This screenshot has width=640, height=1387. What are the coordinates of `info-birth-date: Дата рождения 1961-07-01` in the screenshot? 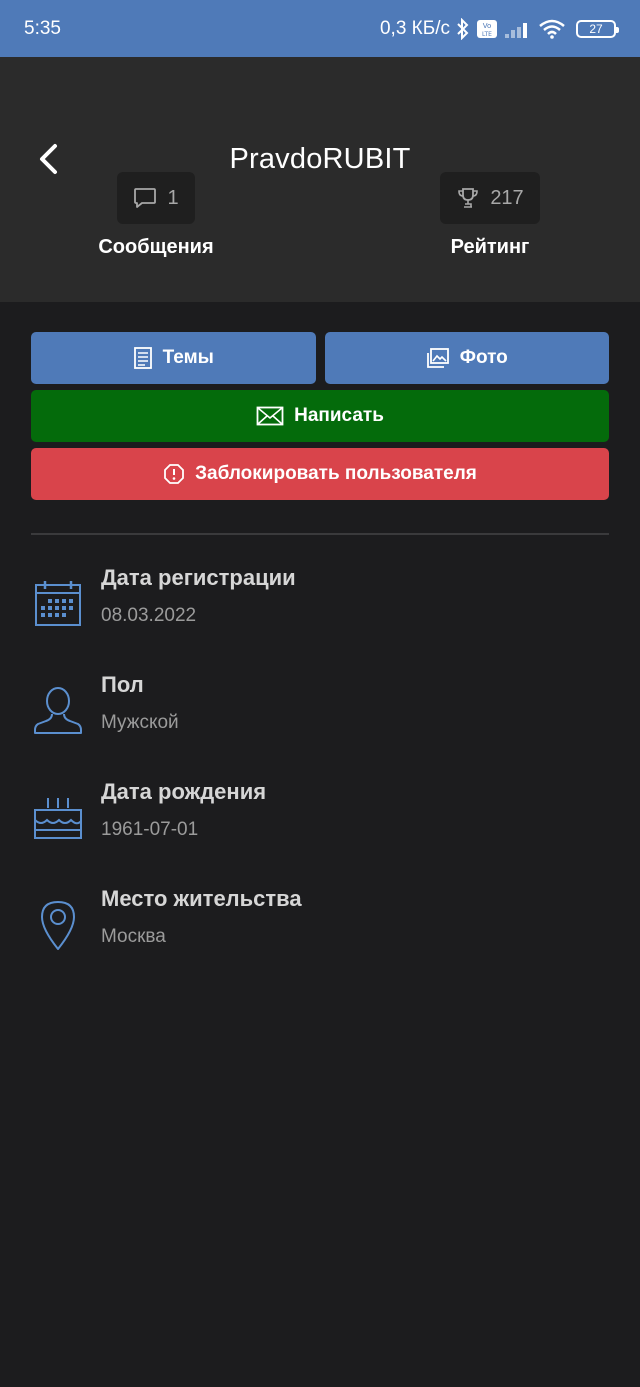 It's located at (320, 802).